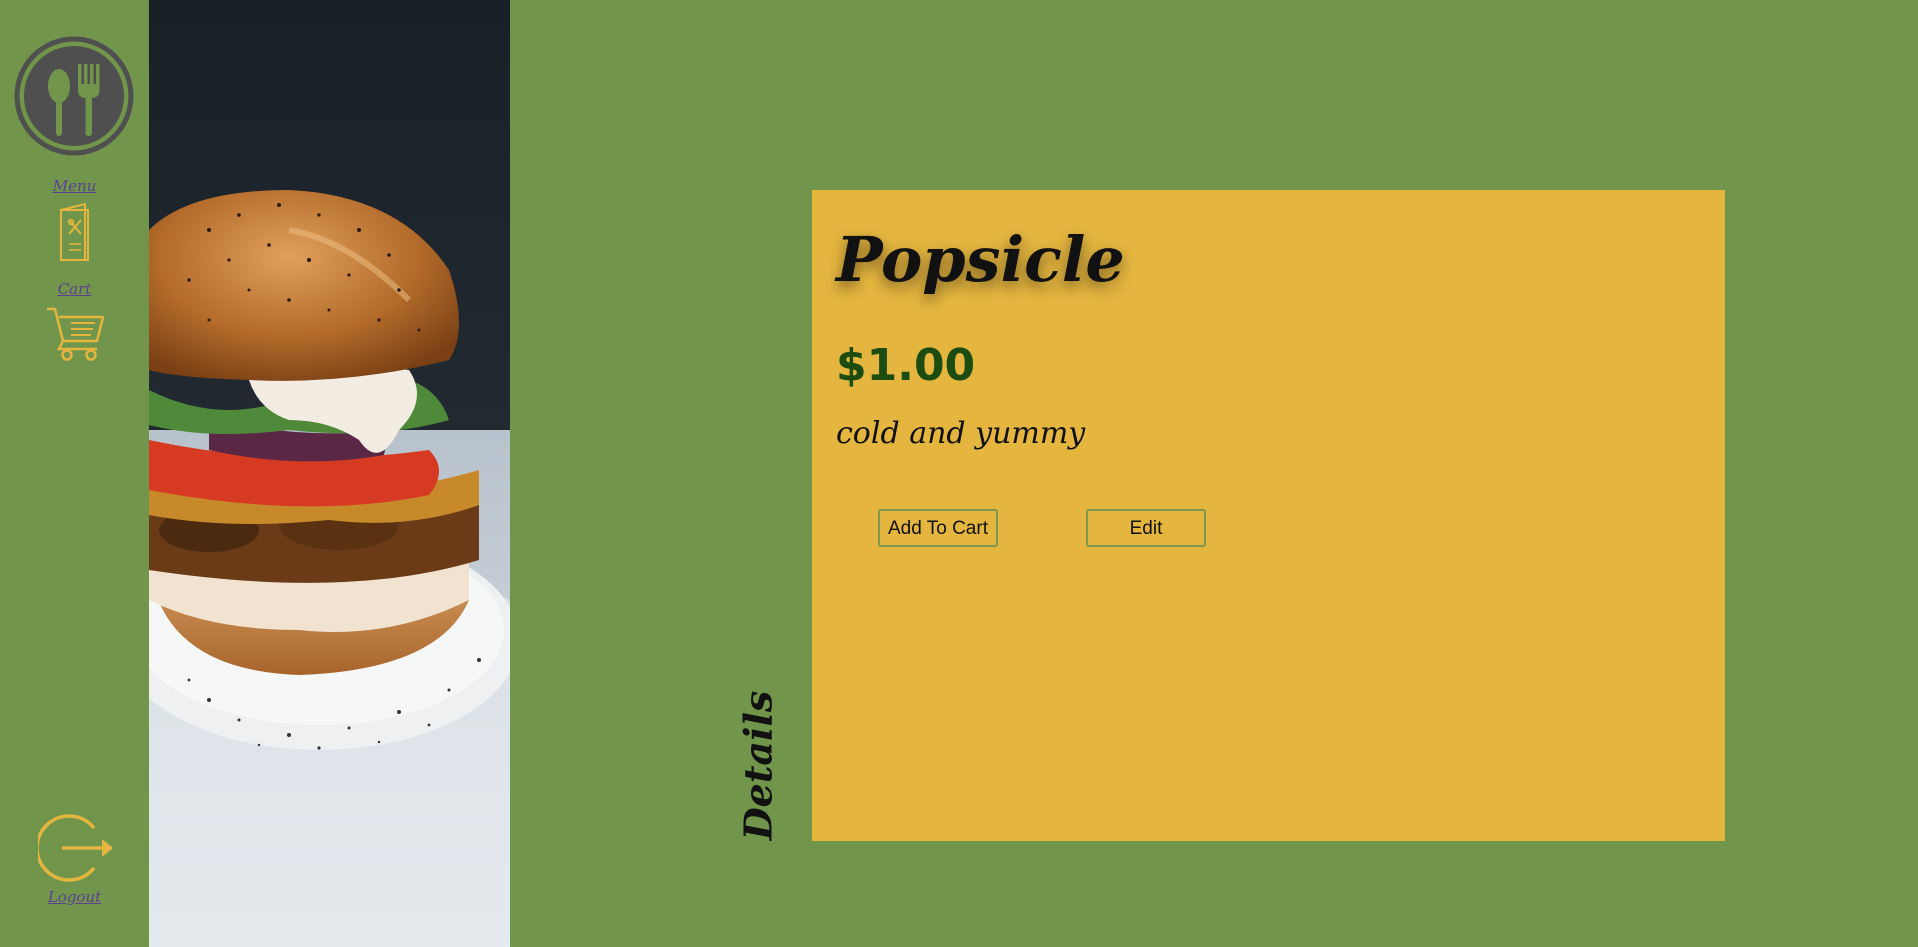  I want to click on cart-link: Cart, so click(74, 289).